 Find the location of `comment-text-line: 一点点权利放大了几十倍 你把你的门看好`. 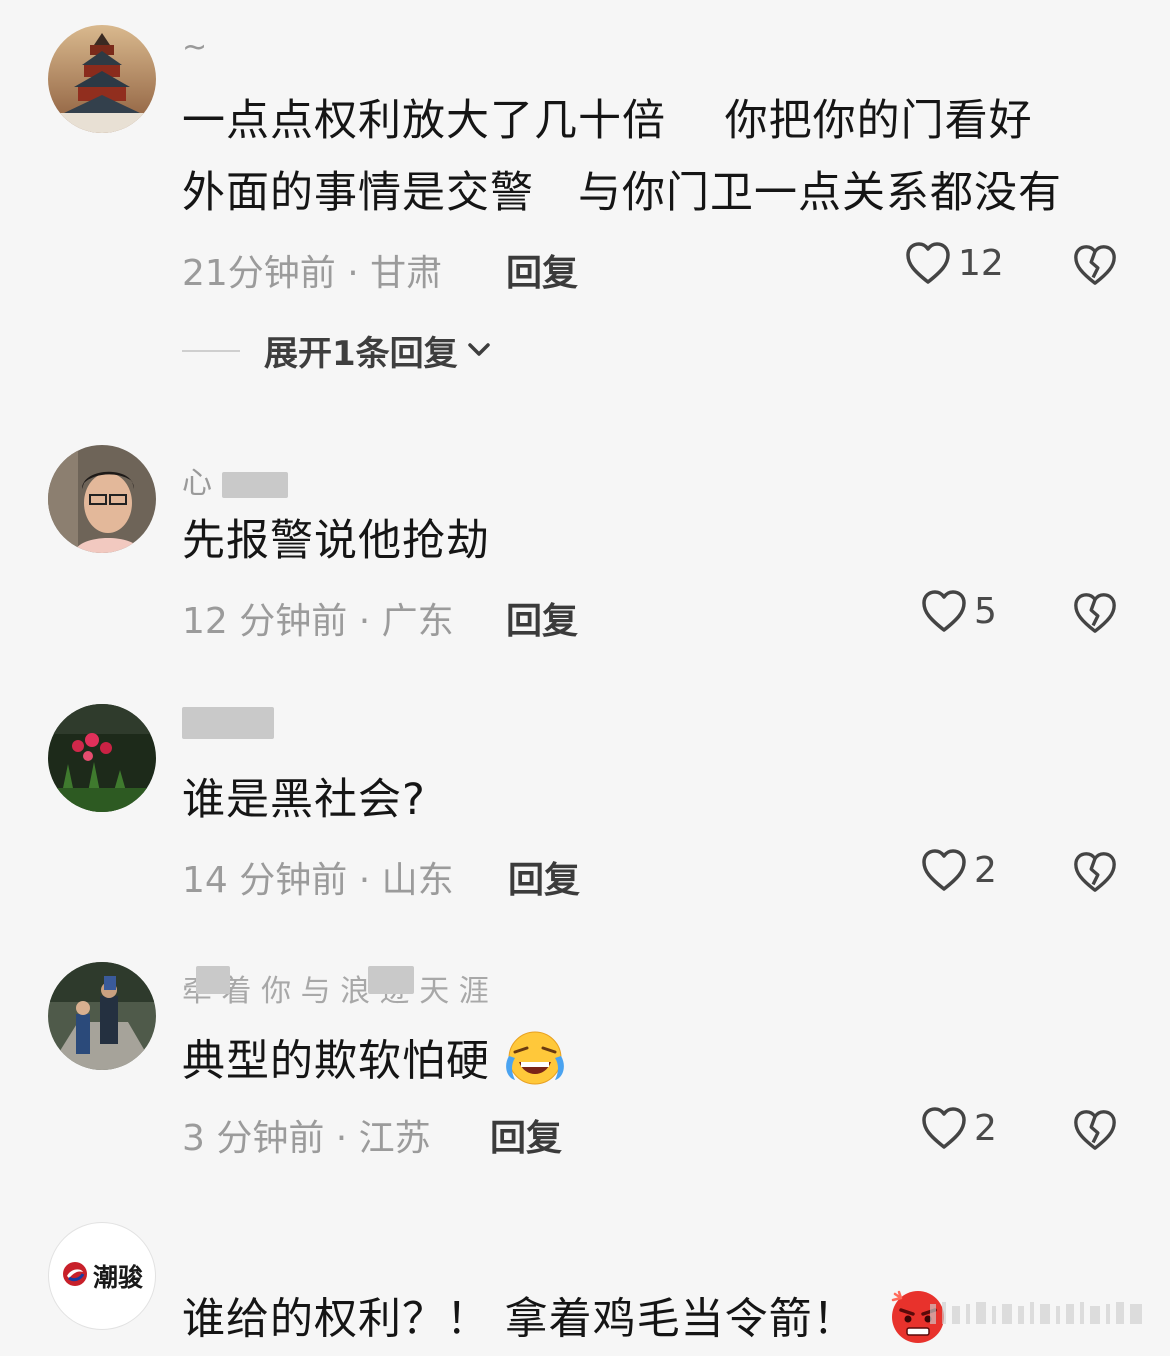

comment-text-line: 一点点权利放大了几十倍 你把你的门看好 is located at coordinates (607, 121).